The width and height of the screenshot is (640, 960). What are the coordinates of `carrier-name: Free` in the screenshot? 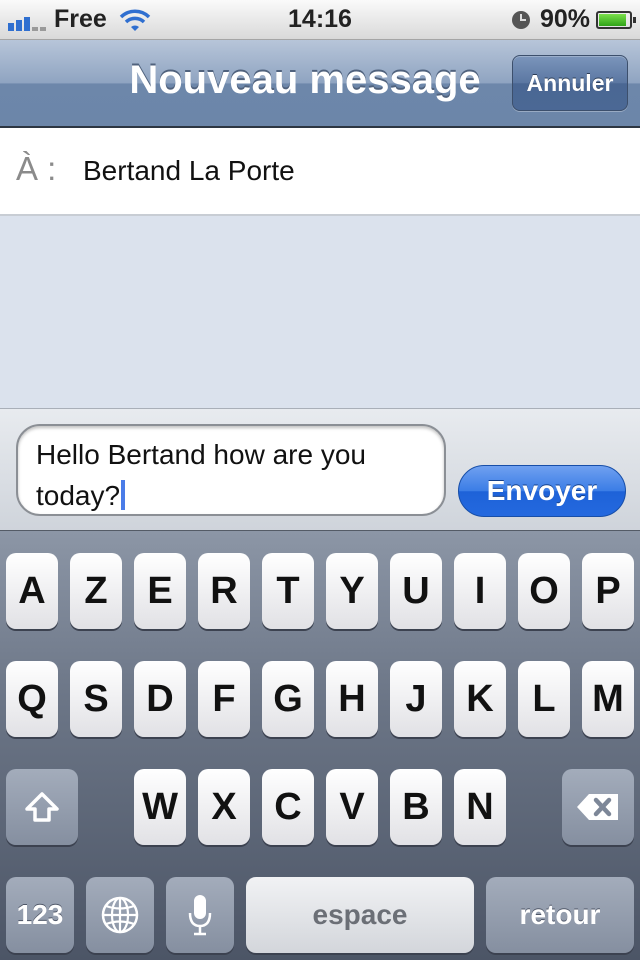 It's located at (80, 19).